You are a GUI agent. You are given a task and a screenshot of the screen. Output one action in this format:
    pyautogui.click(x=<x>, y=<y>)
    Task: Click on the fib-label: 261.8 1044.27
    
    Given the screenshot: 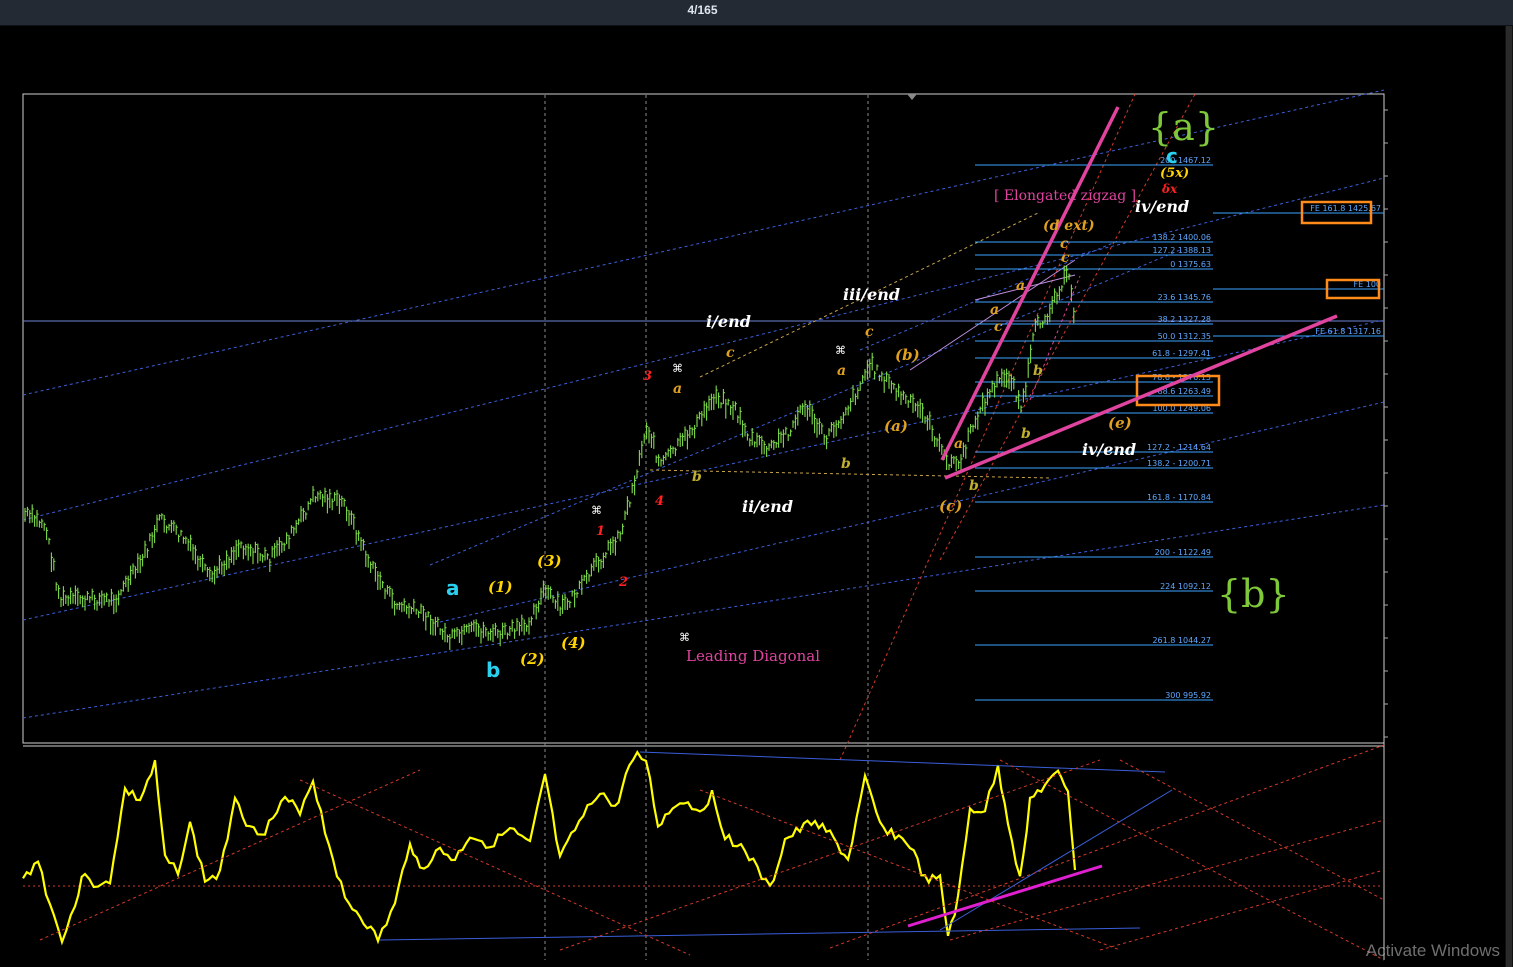 What is the action you would take?
    pyautogui.click(x=1181, y=640)
    